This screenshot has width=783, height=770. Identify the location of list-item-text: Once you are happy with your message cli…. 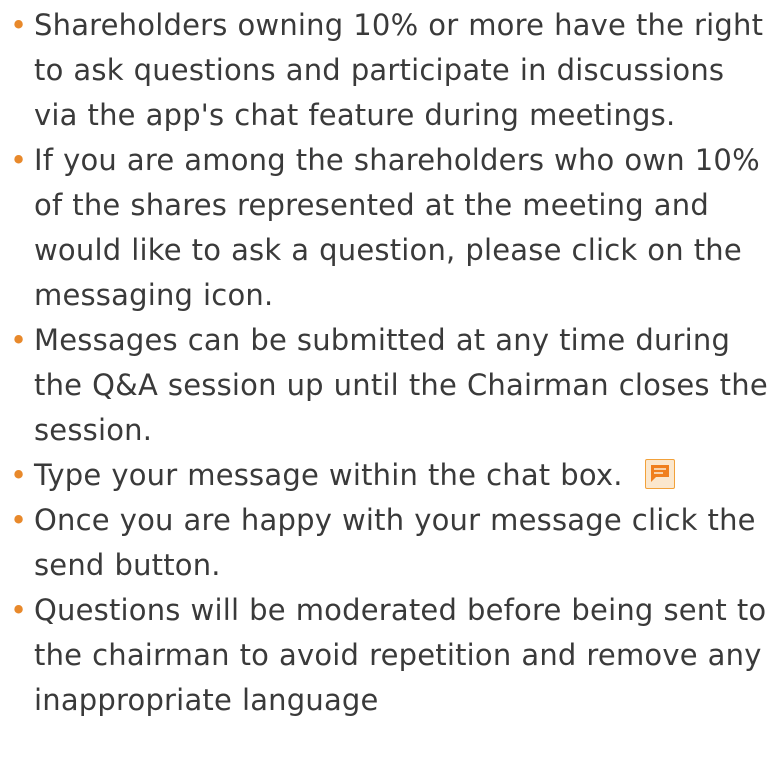
(395, 542).